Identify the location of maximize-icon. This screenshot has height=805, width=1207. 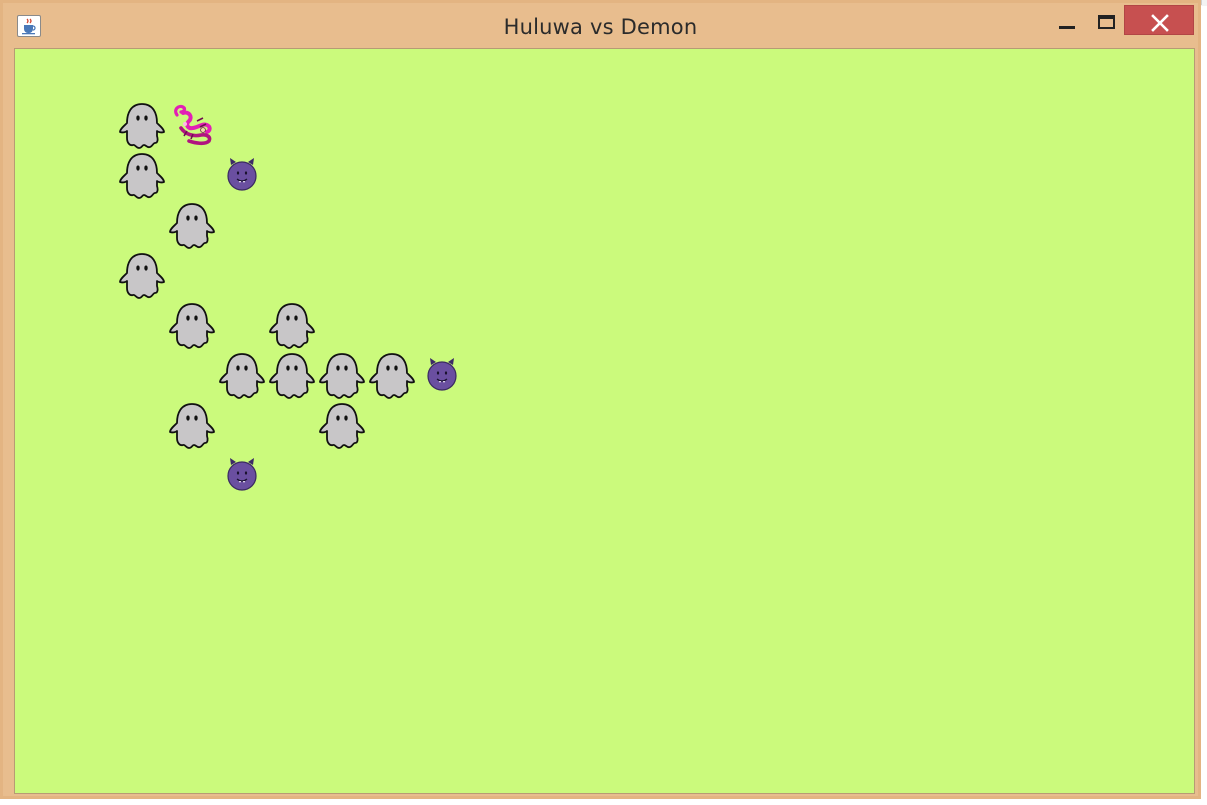
(1106, 22).